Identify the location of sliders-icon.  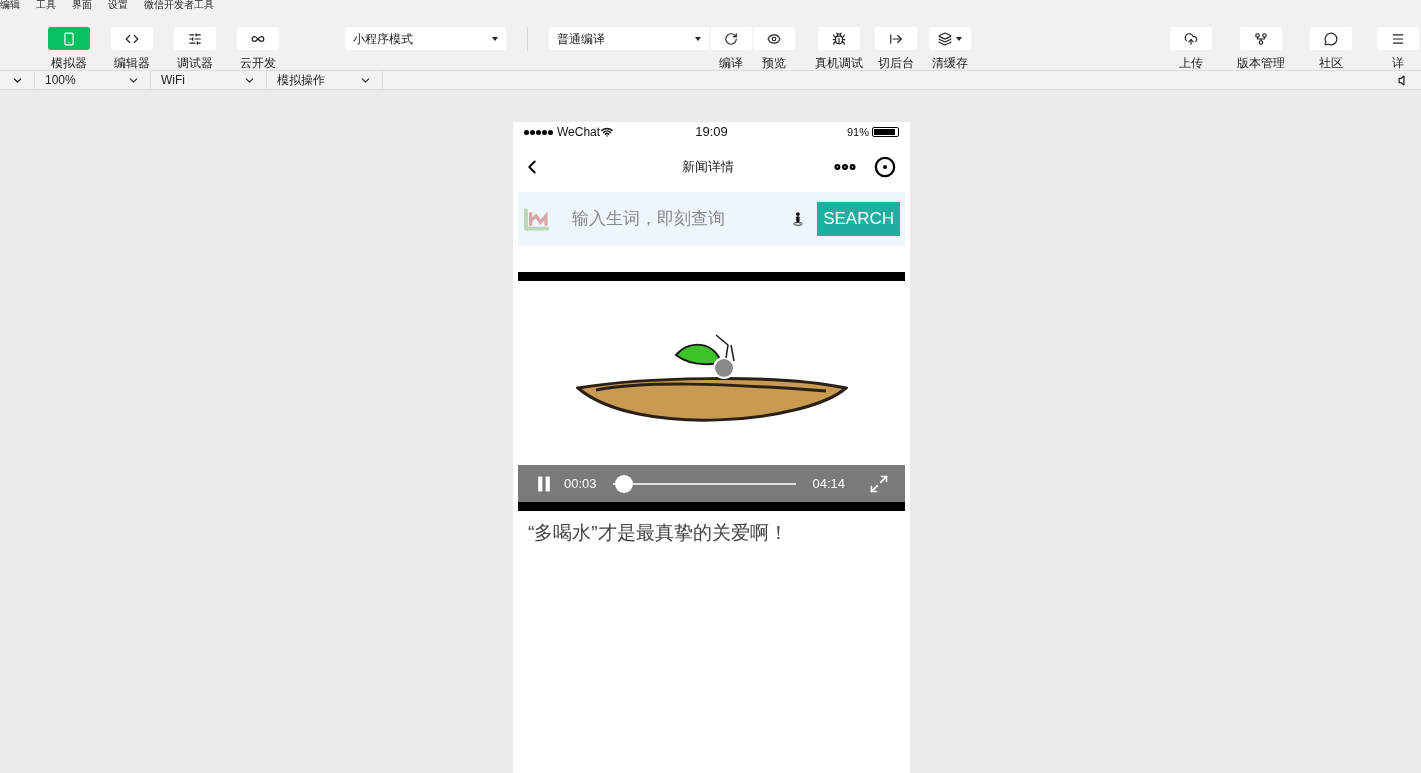
(195, 38).